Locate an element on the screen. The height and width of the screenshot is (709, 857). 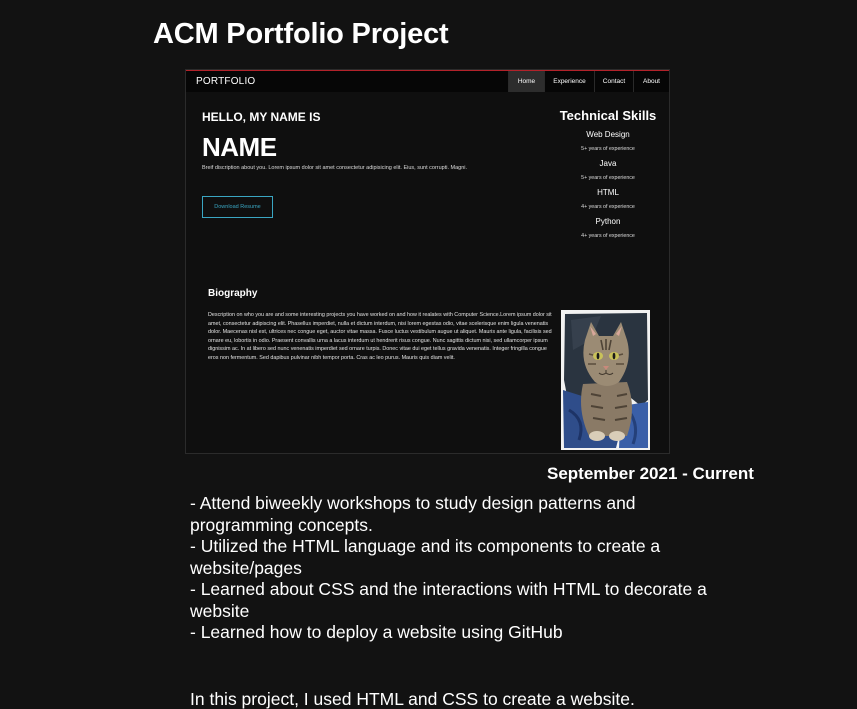
nav-link-home: Home is located at coordinates (526, 81).